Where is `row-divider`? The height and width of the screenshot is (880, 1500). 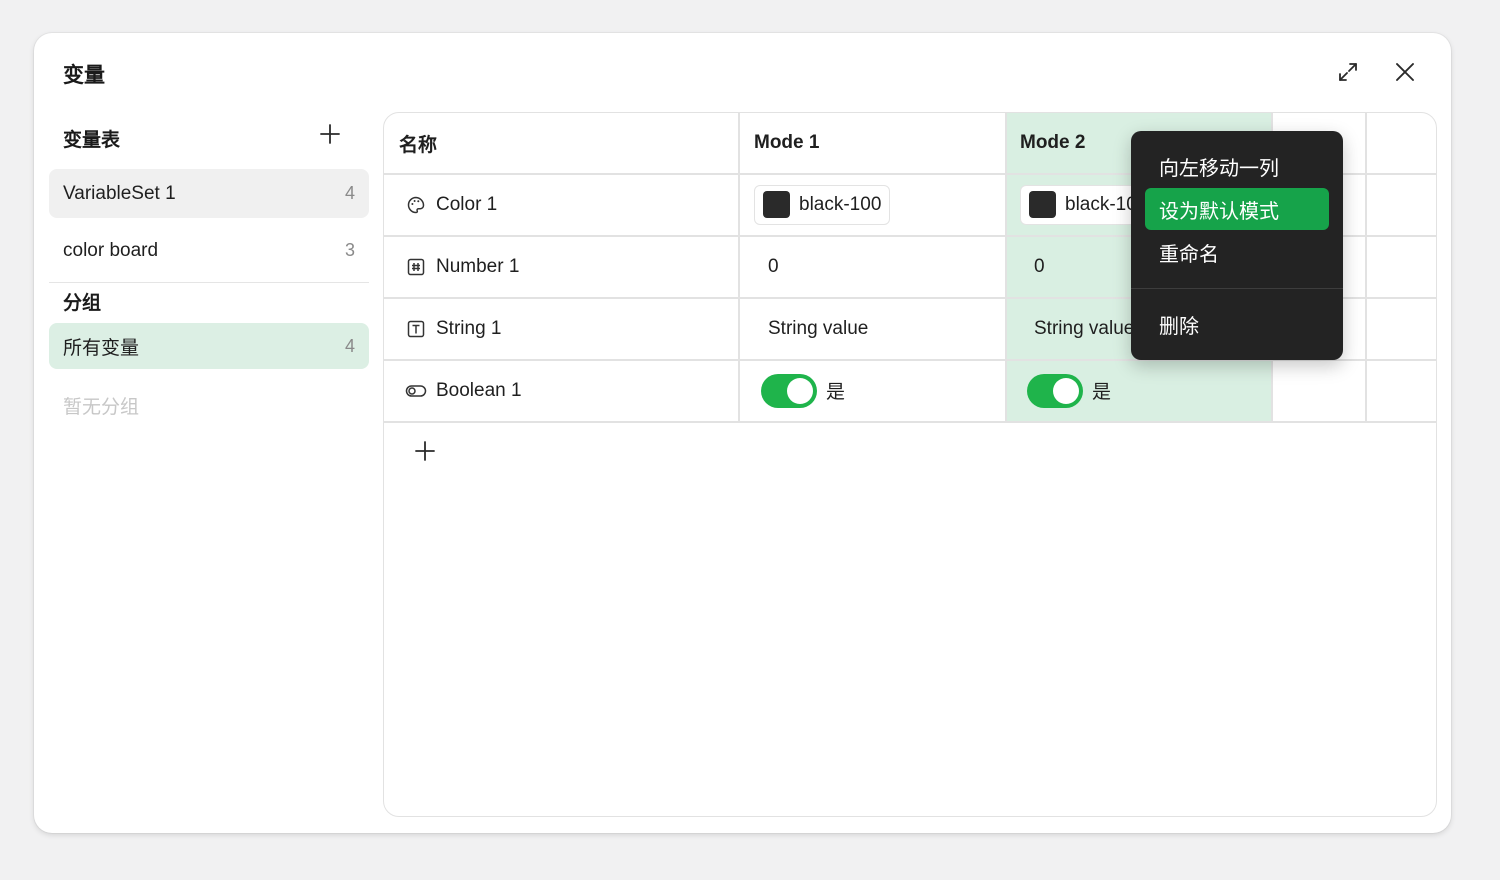
row-divider is located at coordinates (910, 422).